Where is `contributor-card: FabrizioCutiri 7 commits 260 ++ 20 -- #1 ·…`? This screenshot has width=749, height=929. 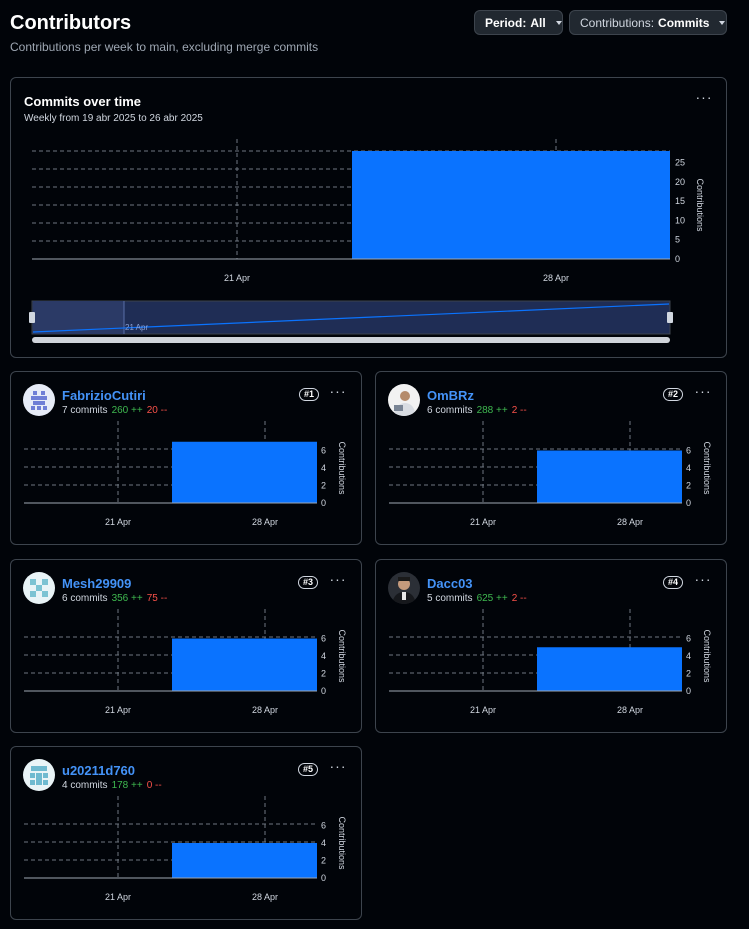 contributor-card: FabrizioCutiri 7 commits 260 ++ 20 -- #1 ·… is located at coordinates (186, 458).